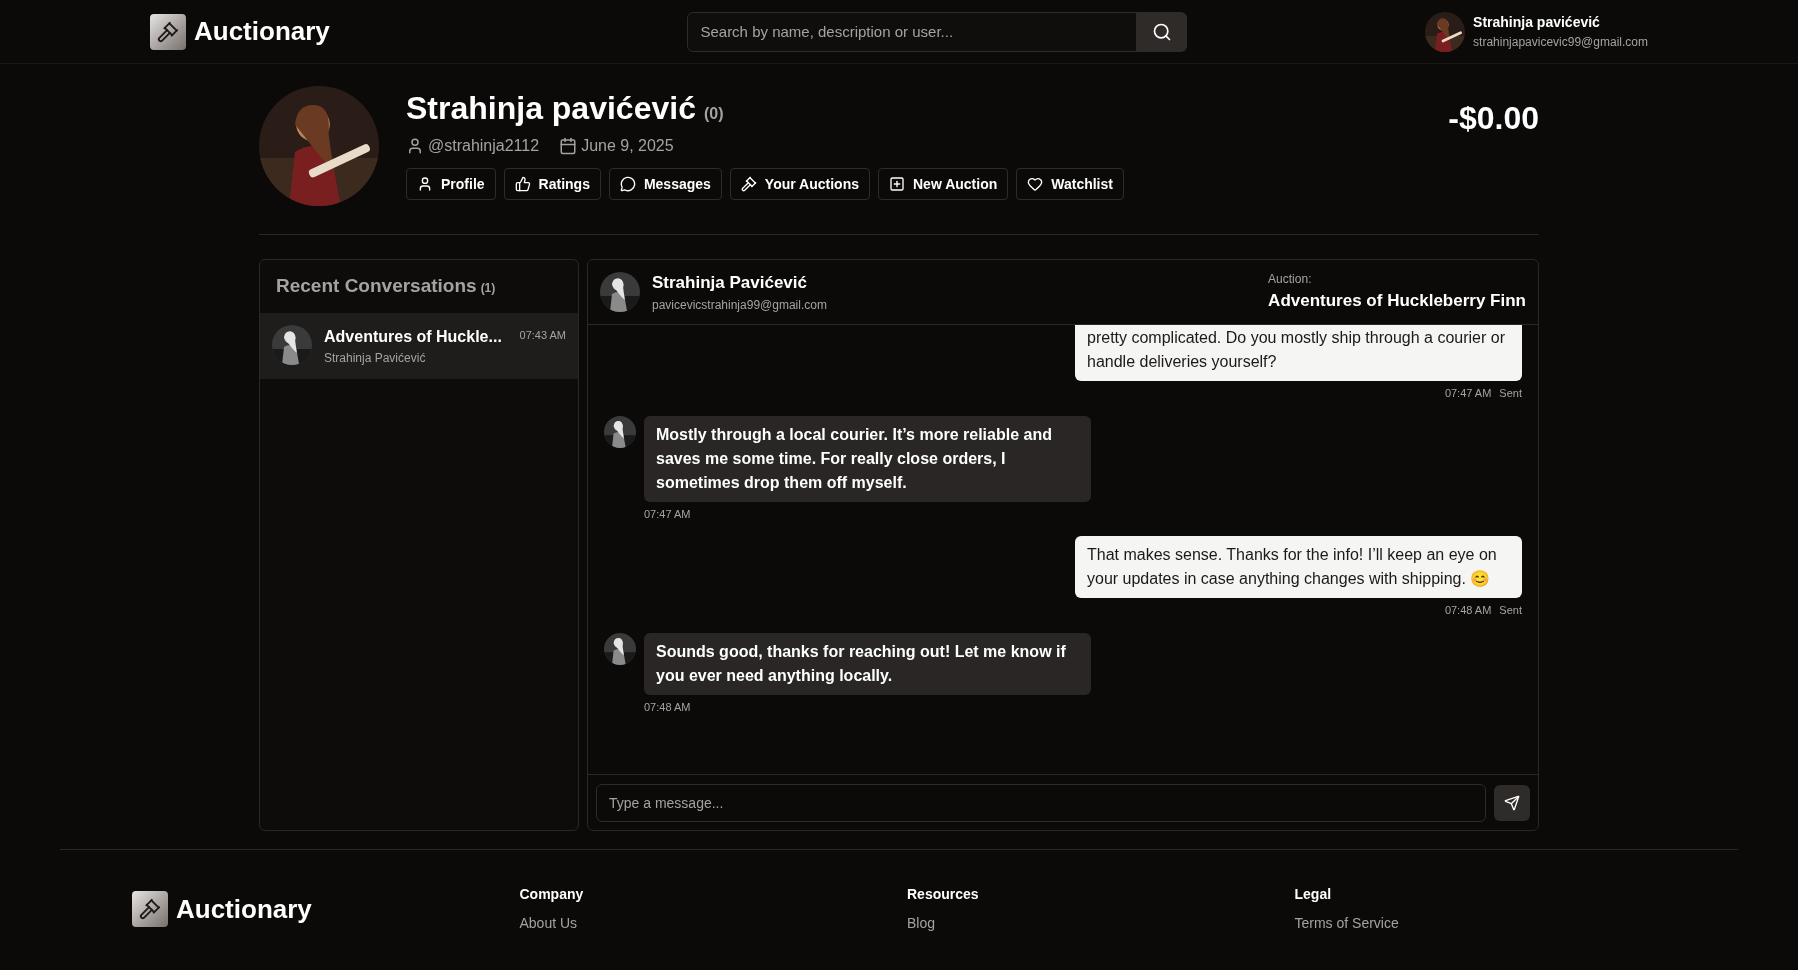 This screenshot has width=1798, height=970. Describe the element at coordinates (1298, 567) in the screenshot. I see `sent-message: That makes sense. Thanks for the info! I’ll keep an eye on your updates in case anything changes with shipping. 😊` at that location.